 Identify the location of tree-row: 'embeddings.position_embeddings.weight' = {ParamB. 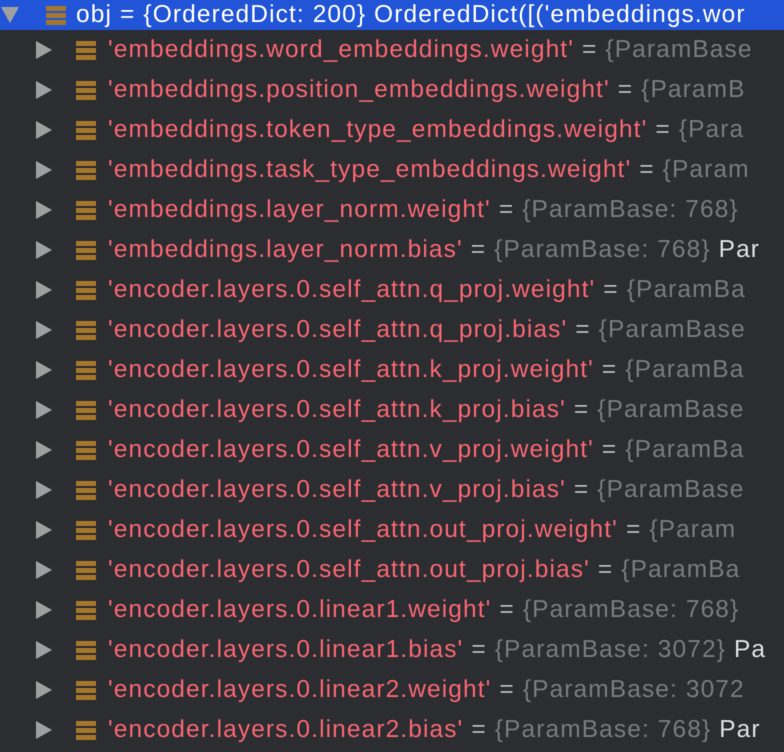
(392, 90).